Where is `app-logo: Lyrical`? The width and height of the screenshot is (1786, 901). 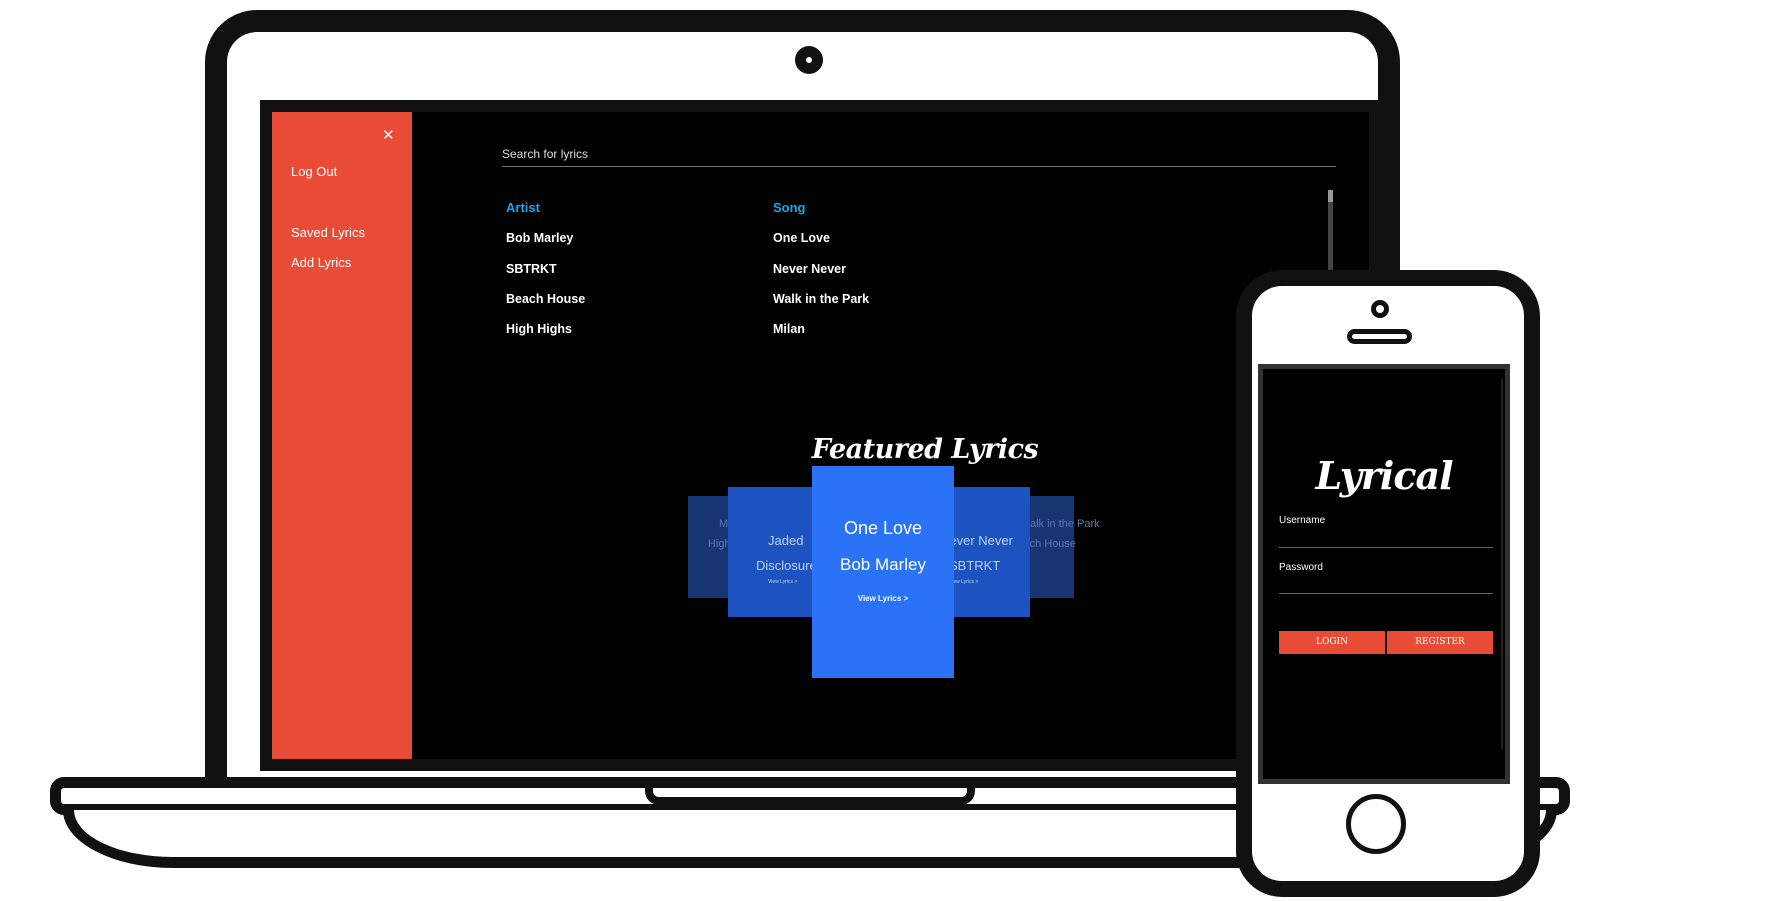 app-logo: Lyrical is located at coordinates (1384, 475).